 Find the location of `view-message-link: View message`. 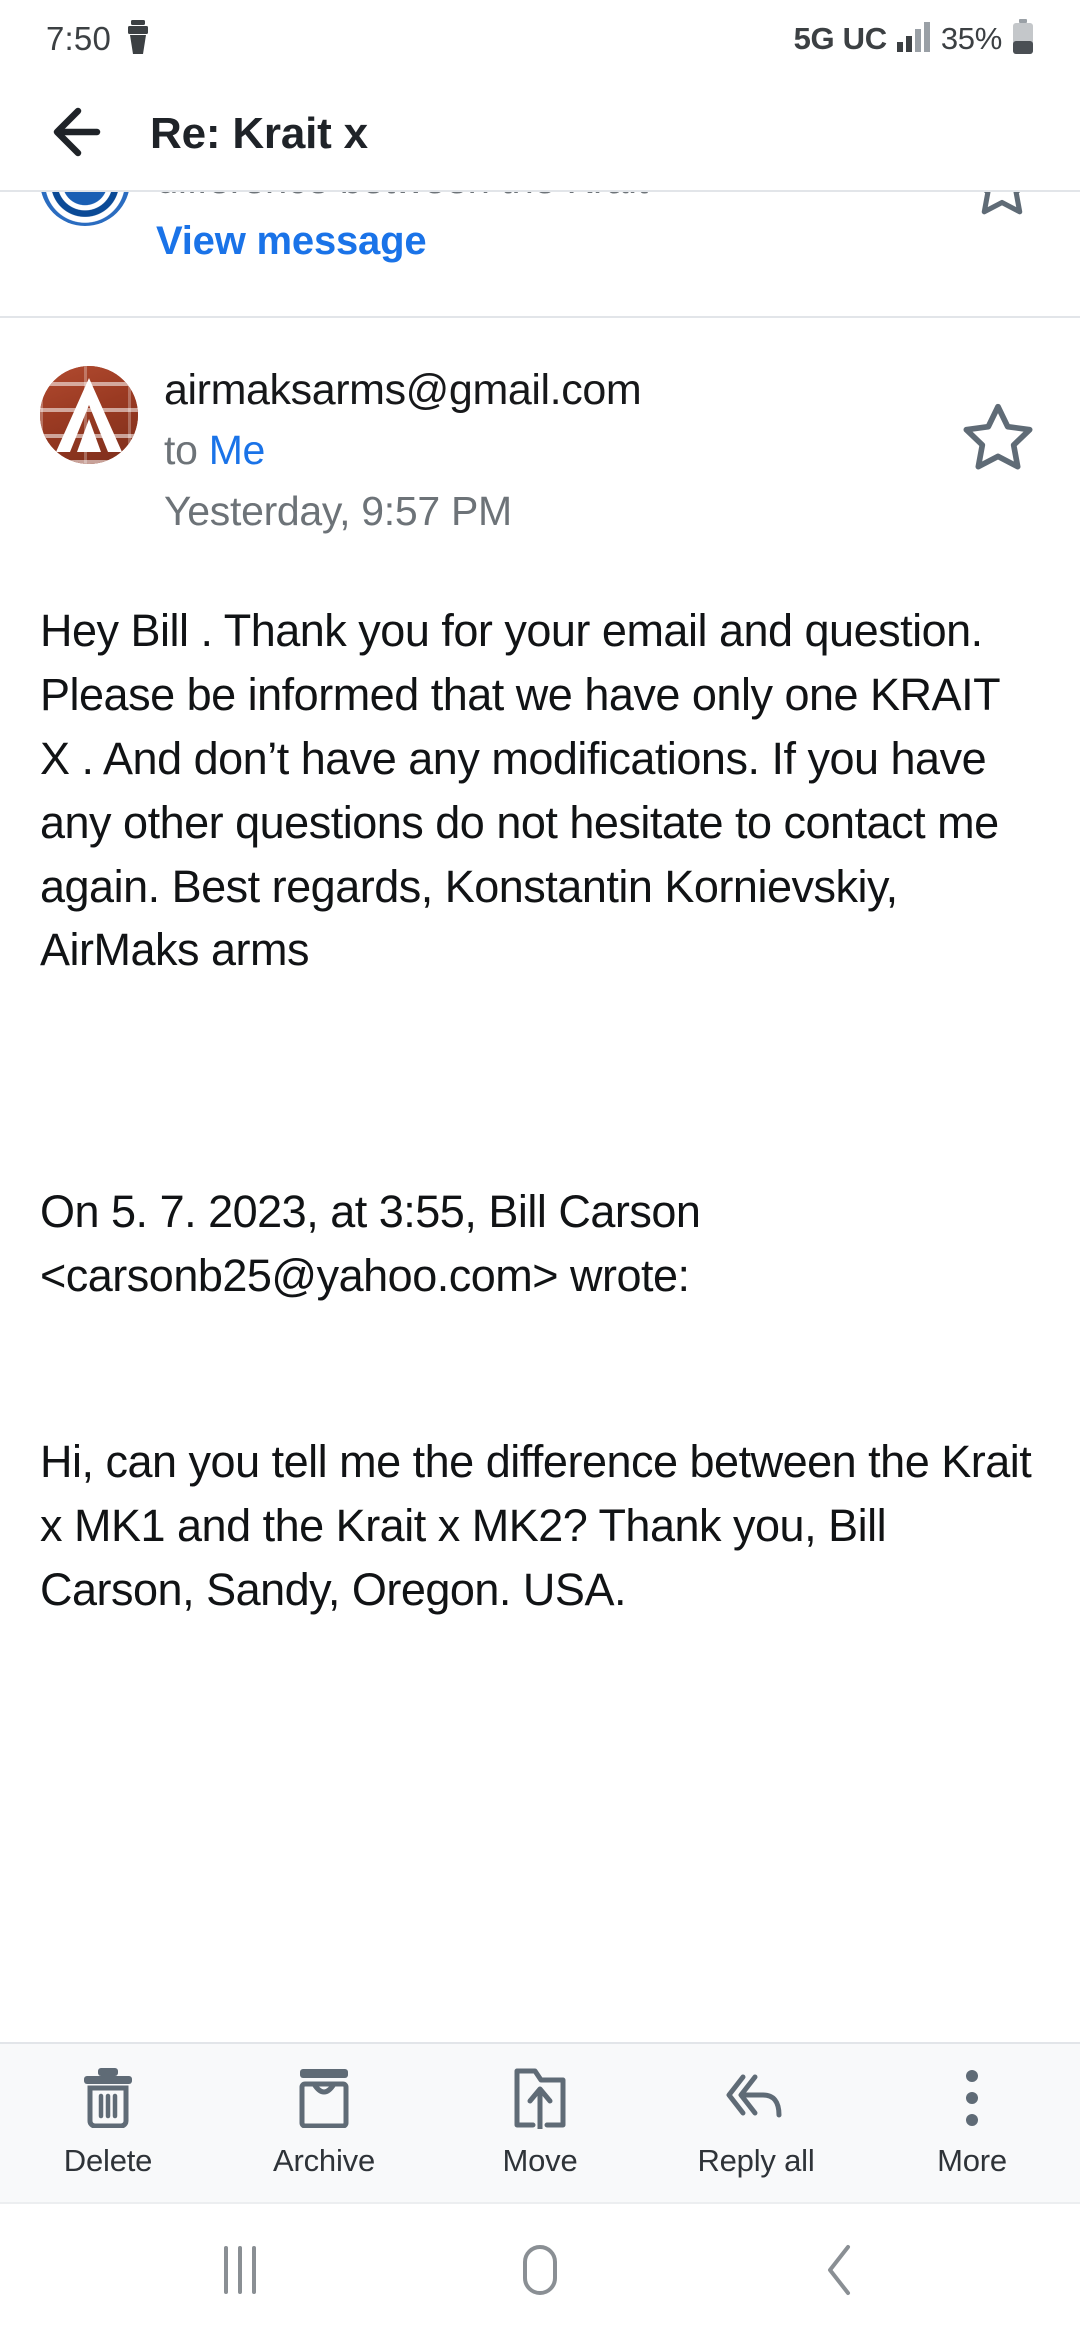

view-message-link: View message is located at coordinates (291, 241).